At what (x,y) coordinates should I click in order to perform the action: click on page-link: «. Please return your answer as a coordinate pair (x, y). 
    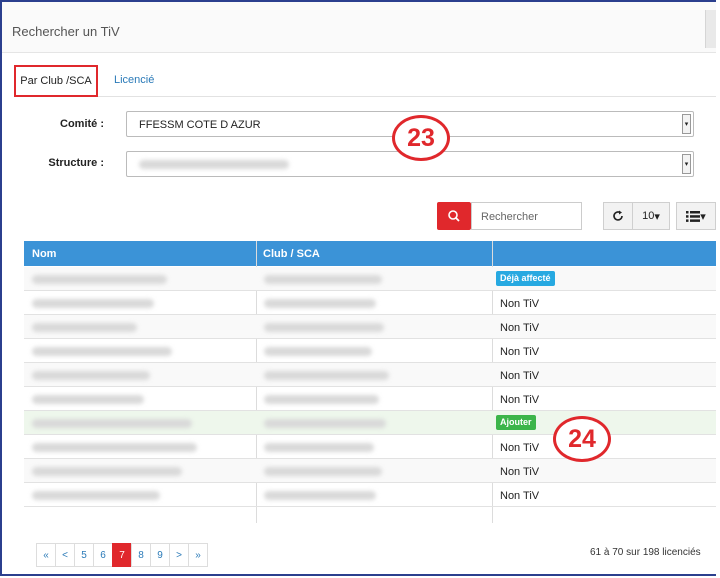
    Looking at the image, I should click on (46, 555).